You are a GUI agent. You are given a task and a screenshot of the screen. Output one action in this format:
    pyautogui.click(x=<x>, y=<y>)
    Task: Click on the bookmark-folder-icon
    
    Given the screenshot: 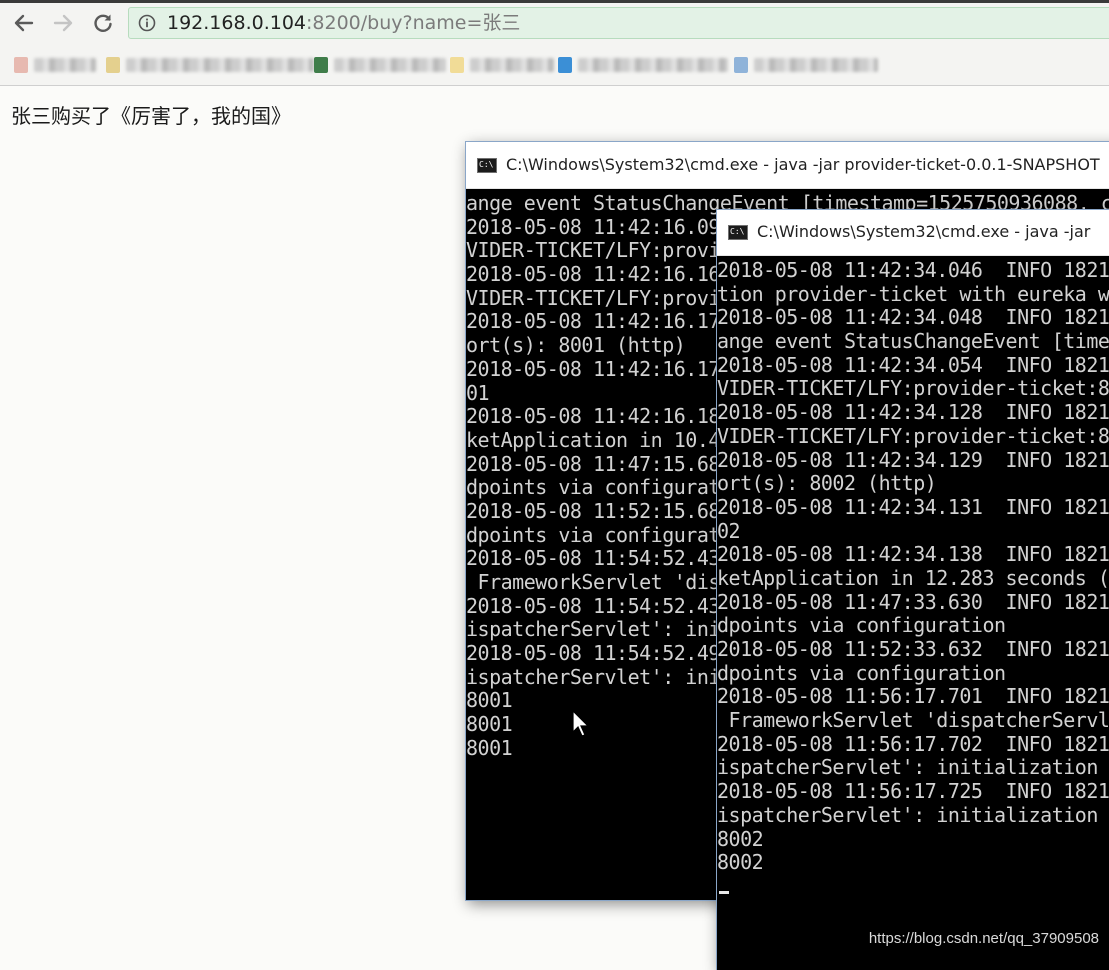 What is the action you would take?
    pyautogui.click(x=457, y=65)
    